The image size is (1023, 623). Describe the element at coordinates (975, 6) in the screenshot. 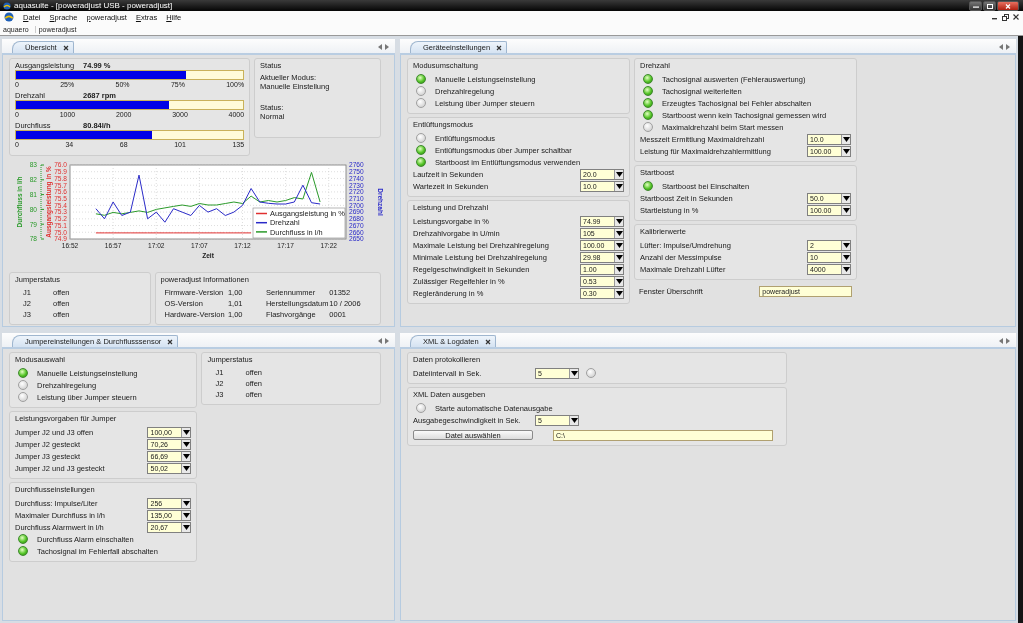

I see `minimize-icon` at that location.